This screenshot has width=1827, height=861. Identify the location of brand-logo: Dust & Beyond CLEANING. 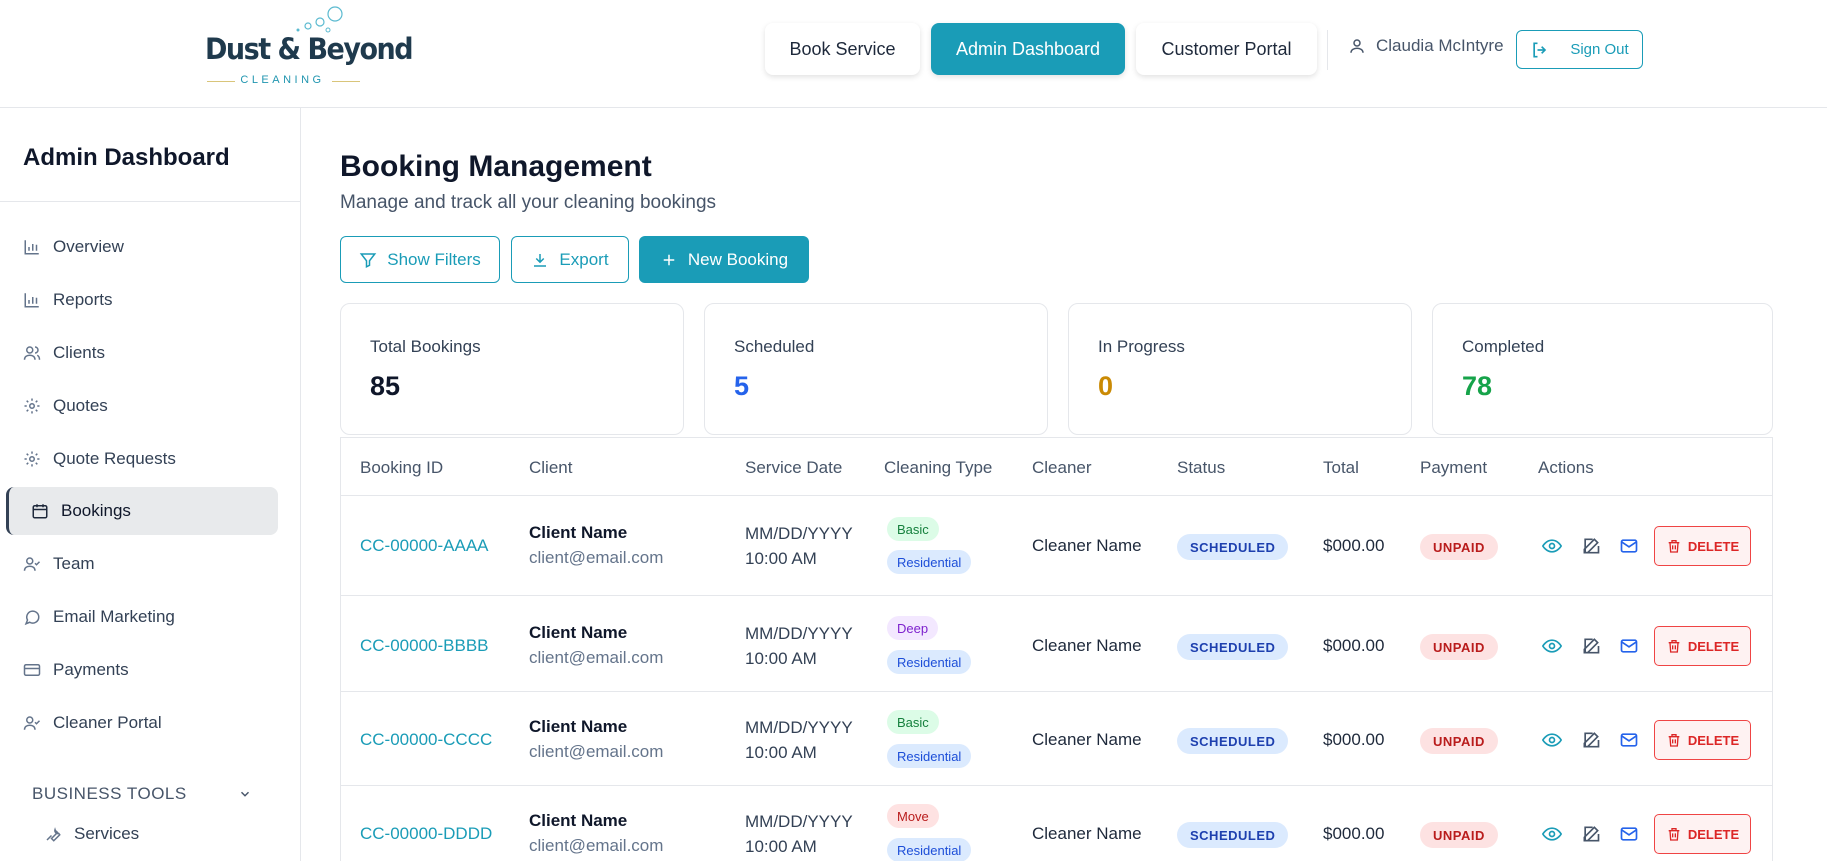
(309, 47).